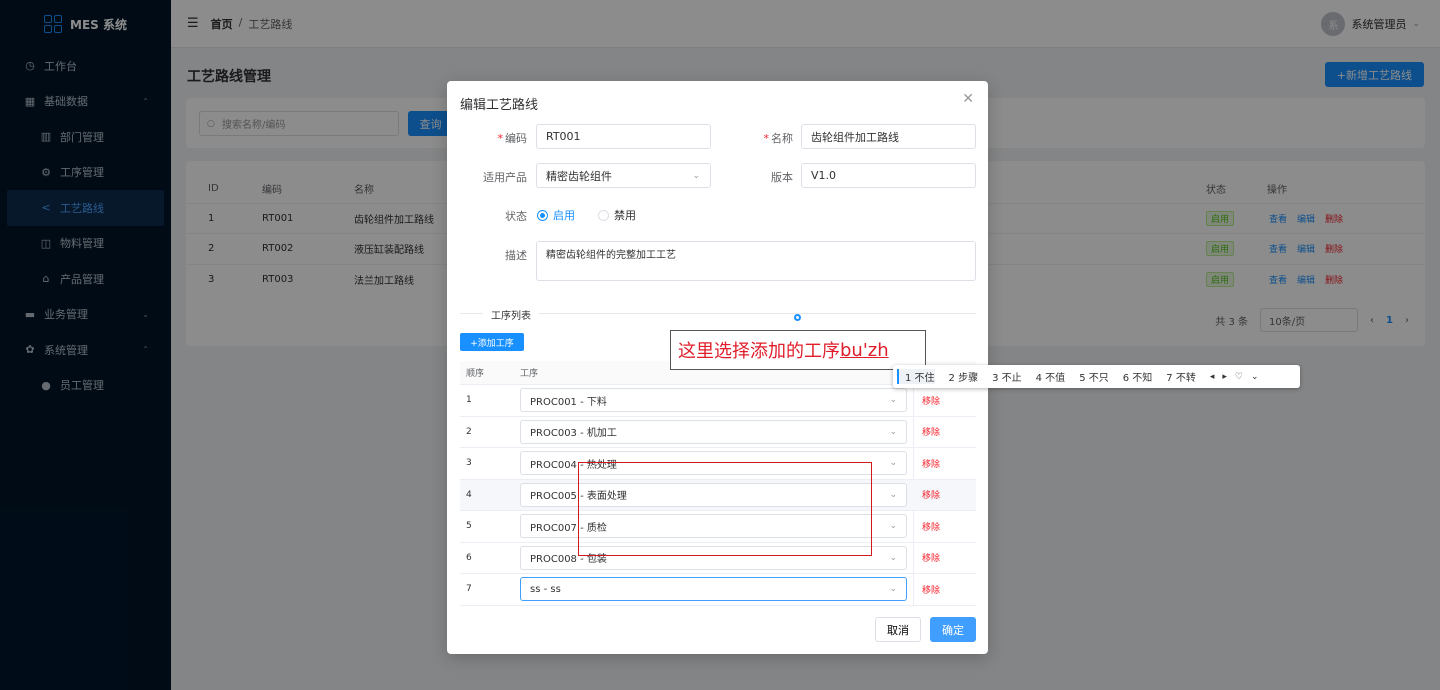 This screenshot has height=690, width=1440. I want to click on confirm-button: 确定, so click(953, 629).